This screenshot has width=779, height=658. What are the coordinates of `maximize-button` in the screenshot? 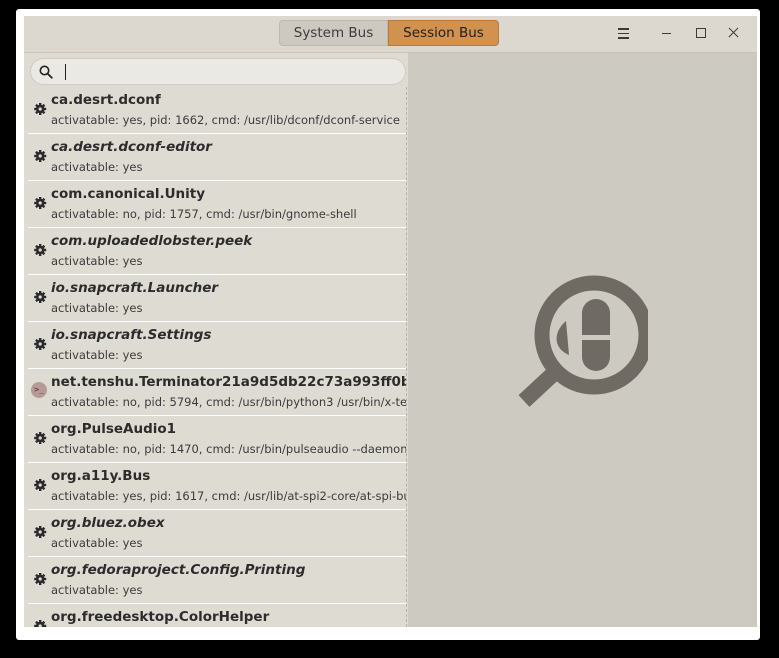 It's located at (701, 33).